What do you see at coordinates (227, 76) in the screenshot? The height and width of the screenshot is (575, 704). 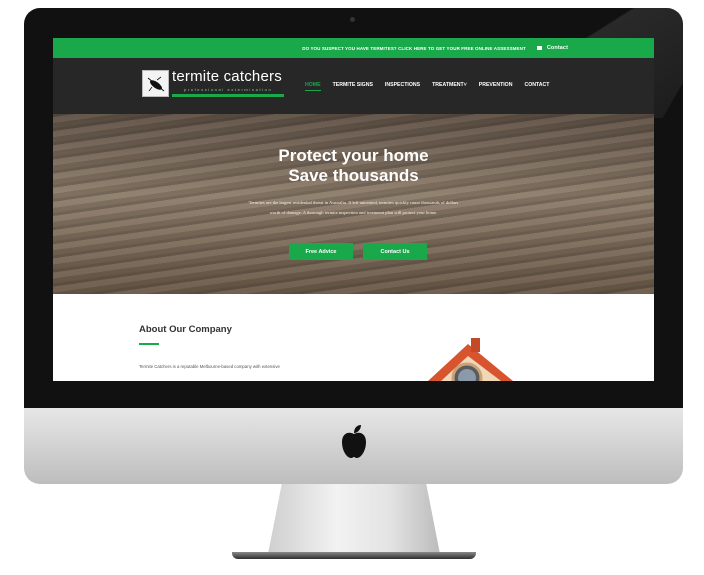 I see `logo-name: termite catchers` at bounding box center [227, 76].